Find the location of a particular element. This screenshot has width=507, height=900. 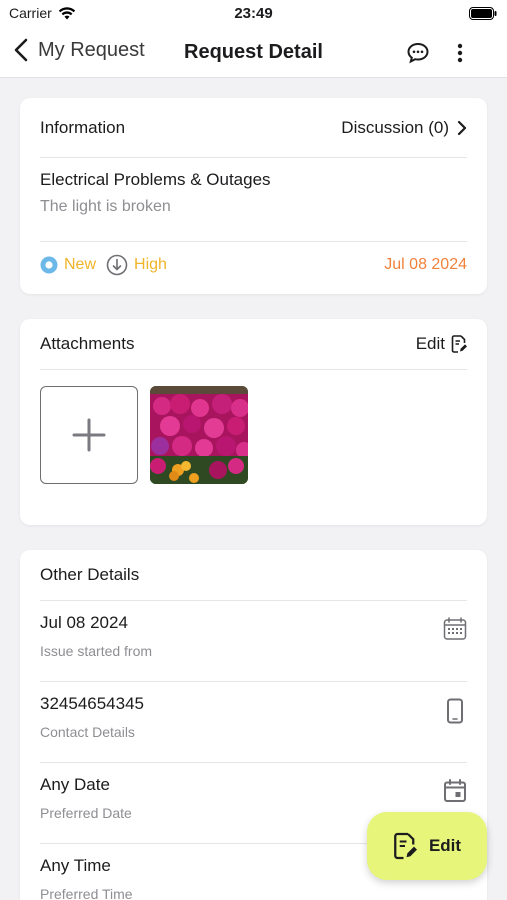

other-details-heading: Other Details is located at coordinates (90, 574).